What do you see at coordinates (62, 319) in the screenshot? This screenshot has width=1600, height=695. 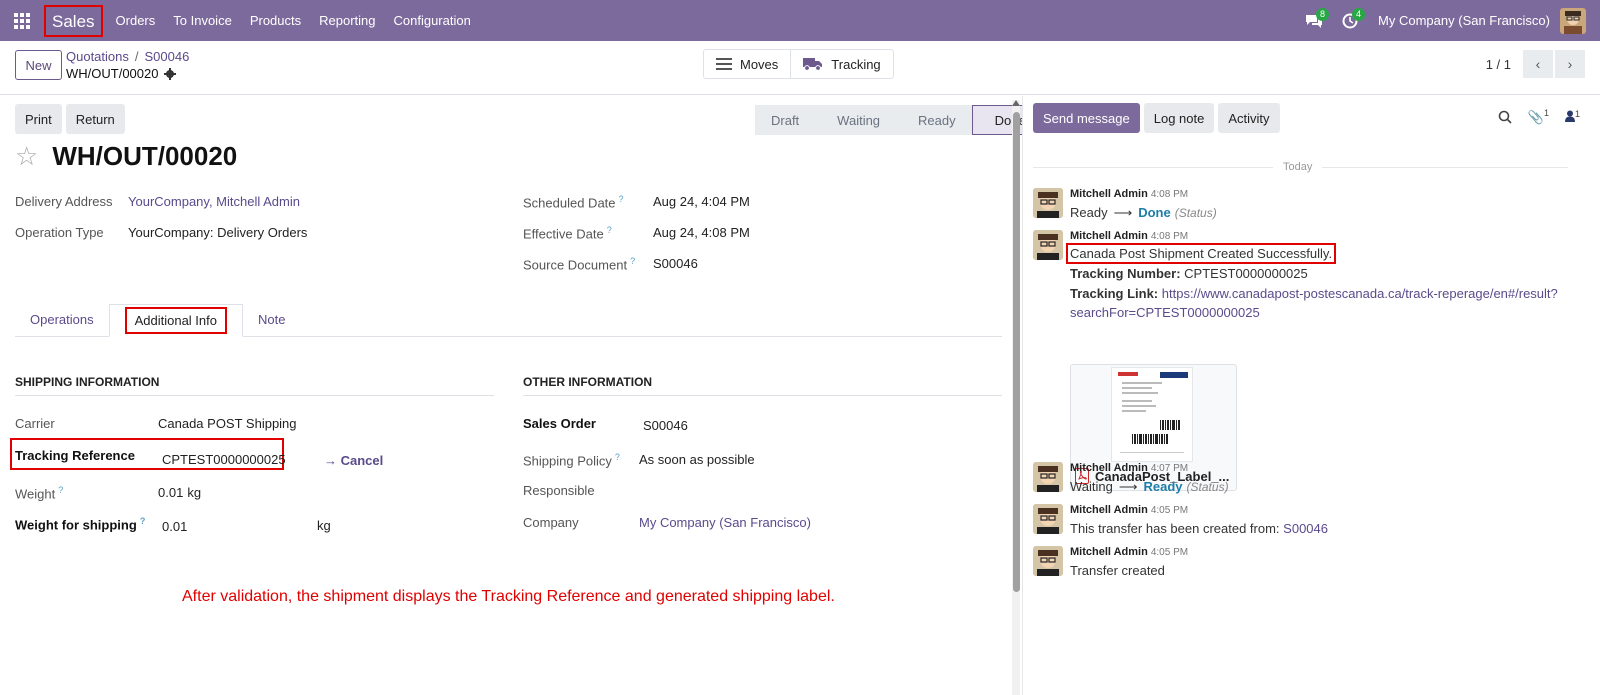 I see `tab-operations: Operations` at bounding box center [62, 319].